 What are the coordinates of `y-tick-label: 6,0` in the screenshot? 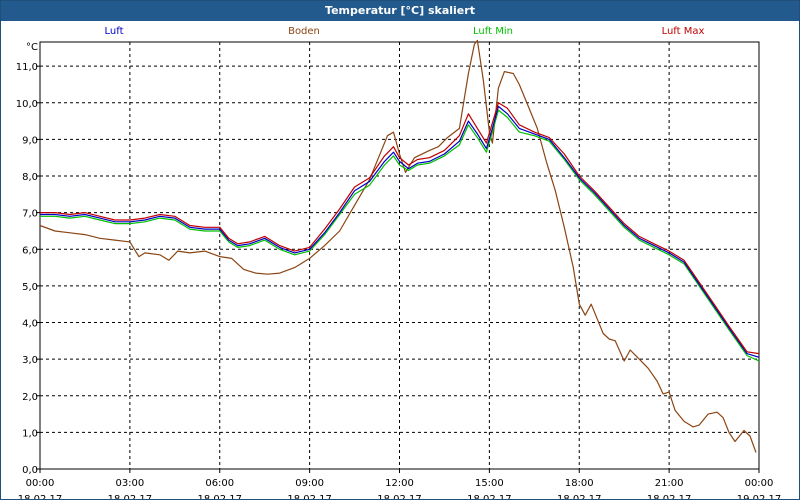 It's located at (30, 250).